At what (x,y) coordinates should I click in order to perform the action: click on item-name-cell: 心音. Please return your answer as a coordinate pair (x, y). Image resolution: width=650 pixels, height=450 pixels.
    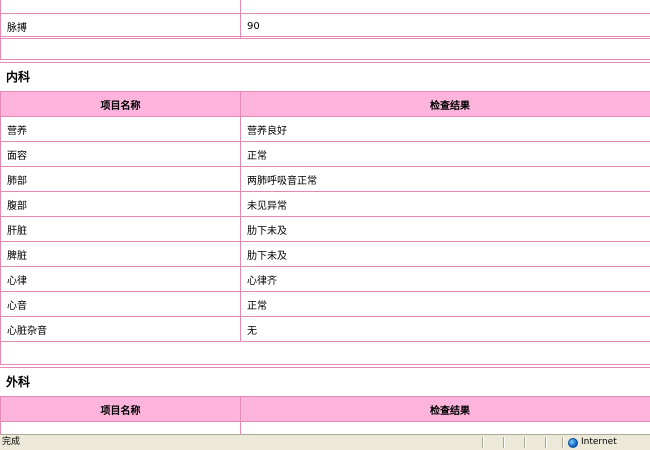
    Looking at the image, I should click on (120, 304).